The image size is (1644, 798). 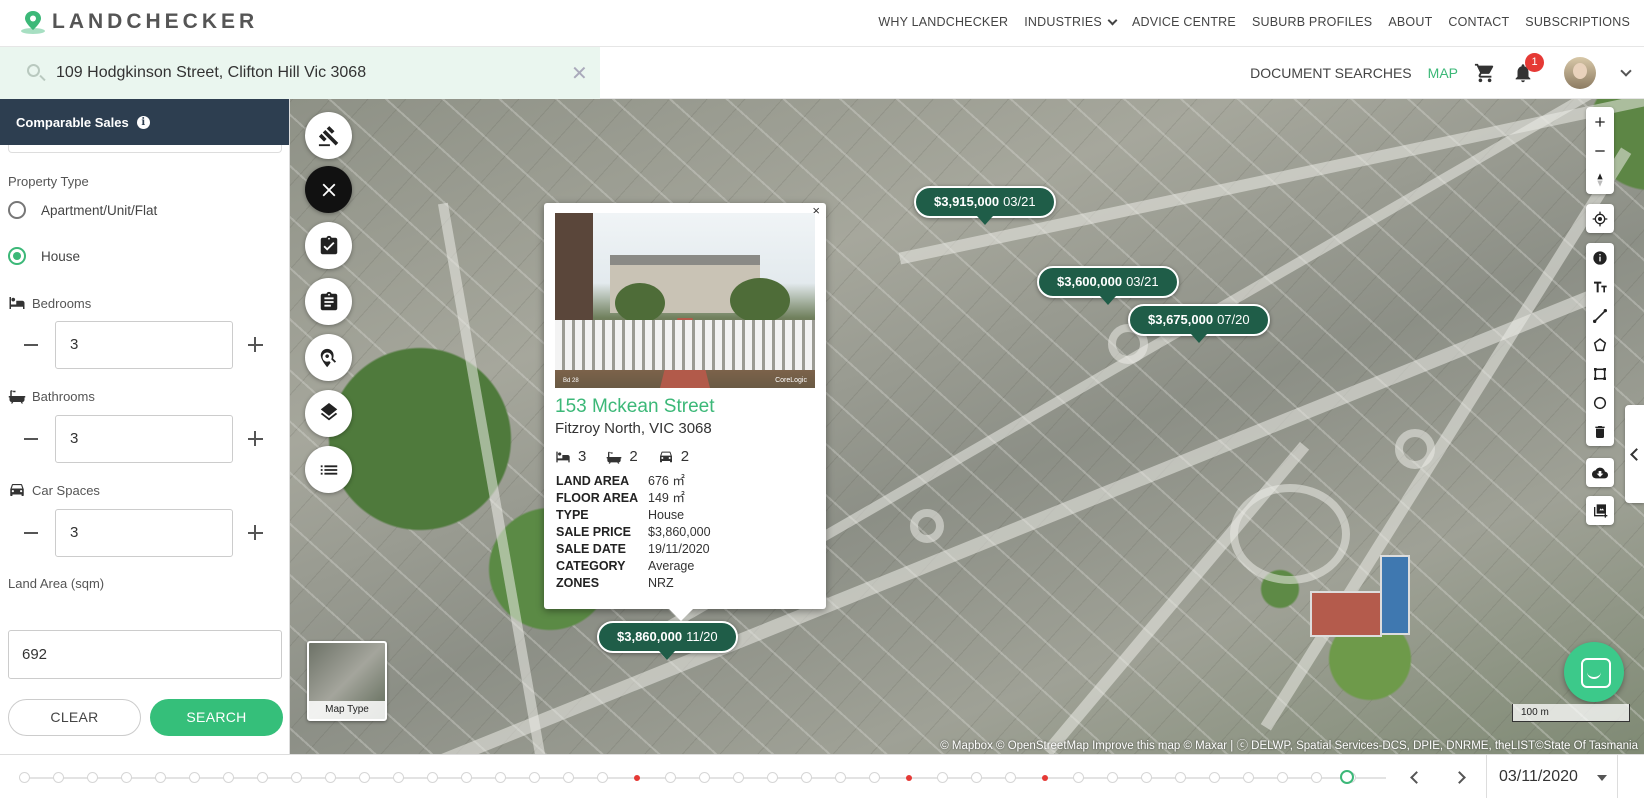 I want to click on list-tool-button, so click(x=328, y=469).